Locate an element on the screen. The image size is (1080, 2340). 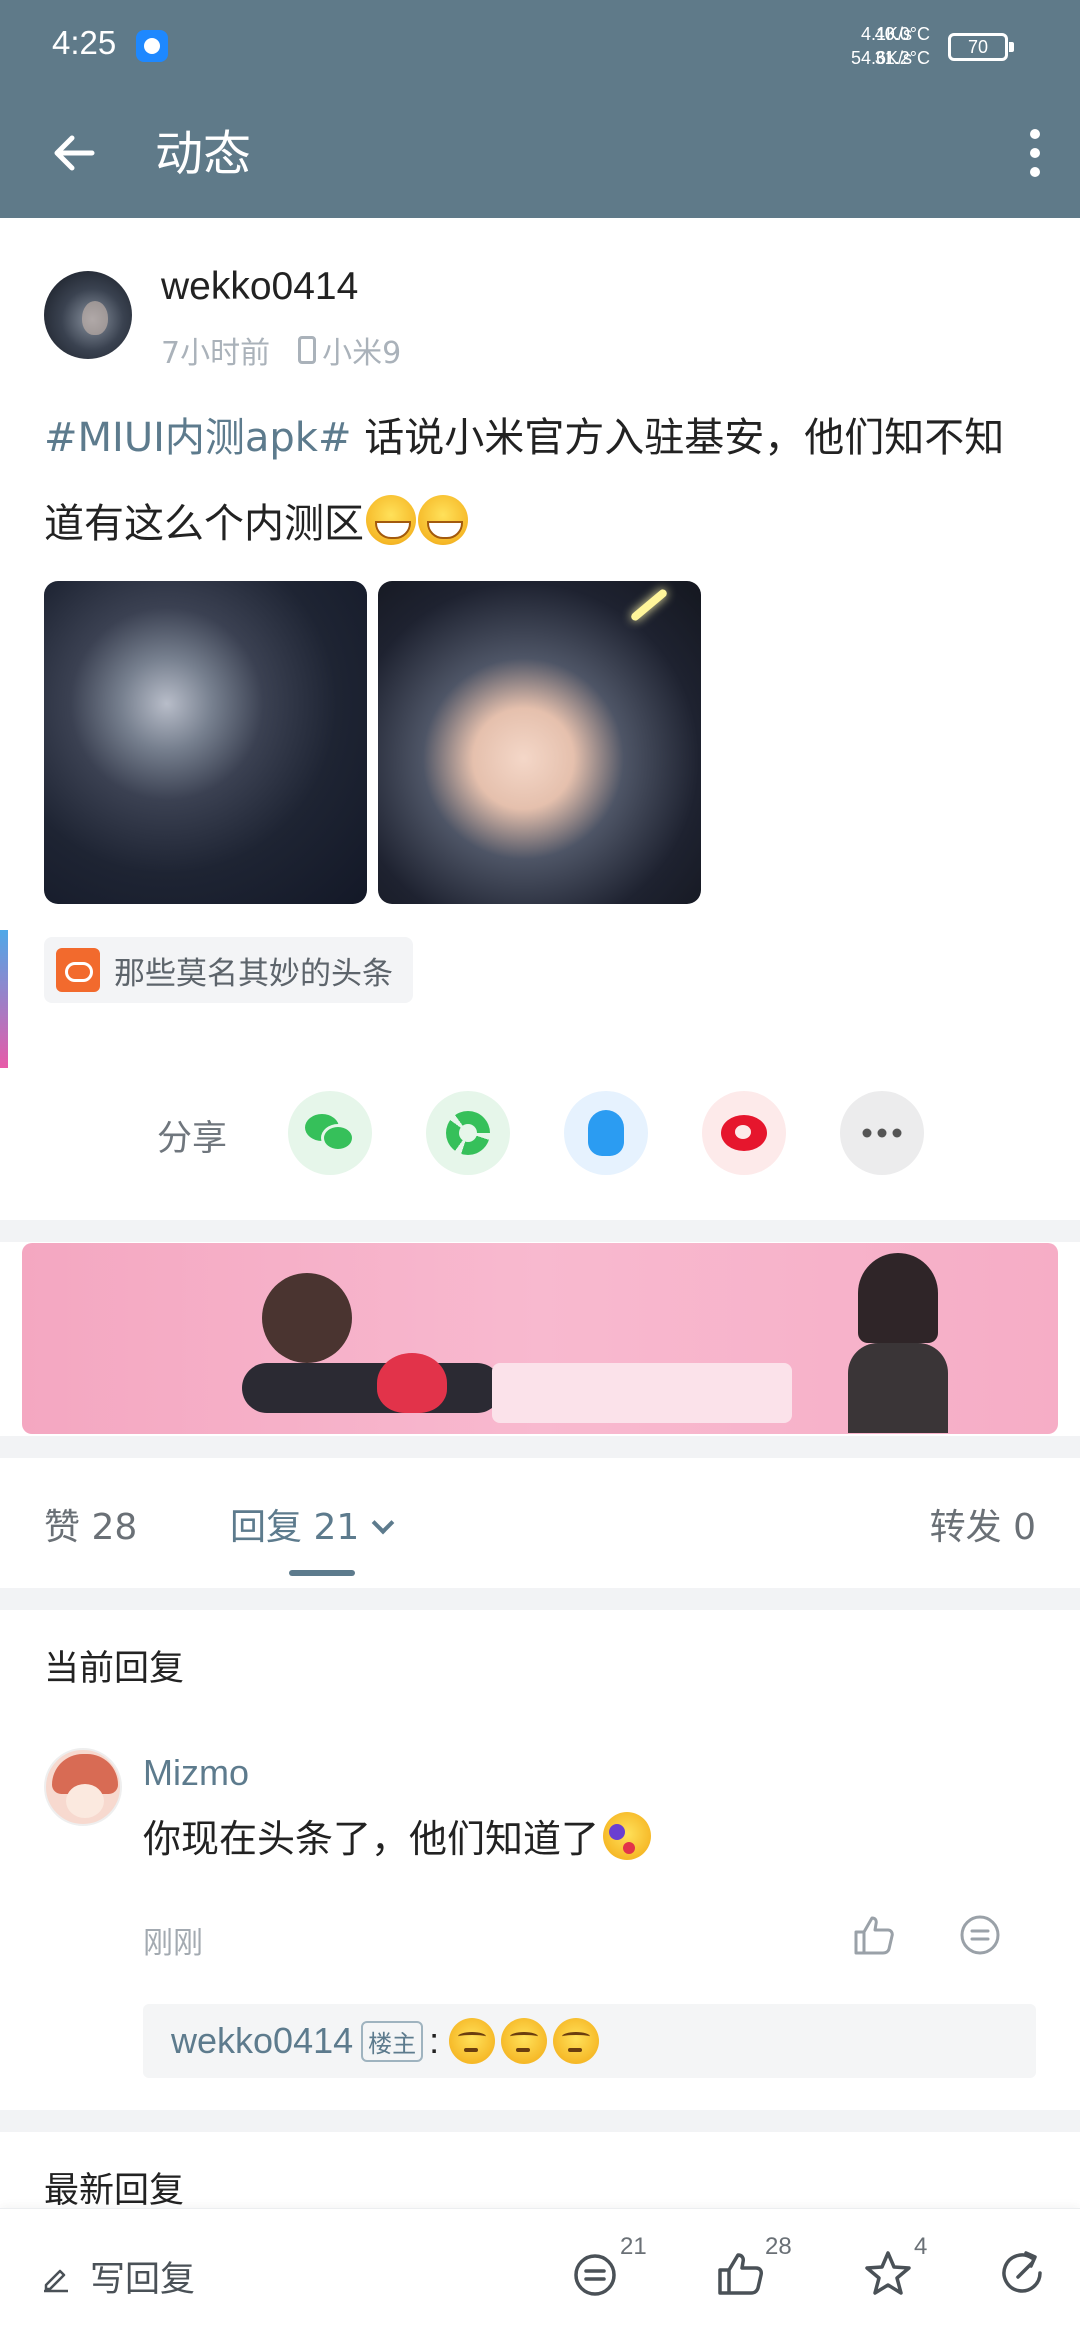
reply-time: 刚刚 is located at coordinates (173, 1943).